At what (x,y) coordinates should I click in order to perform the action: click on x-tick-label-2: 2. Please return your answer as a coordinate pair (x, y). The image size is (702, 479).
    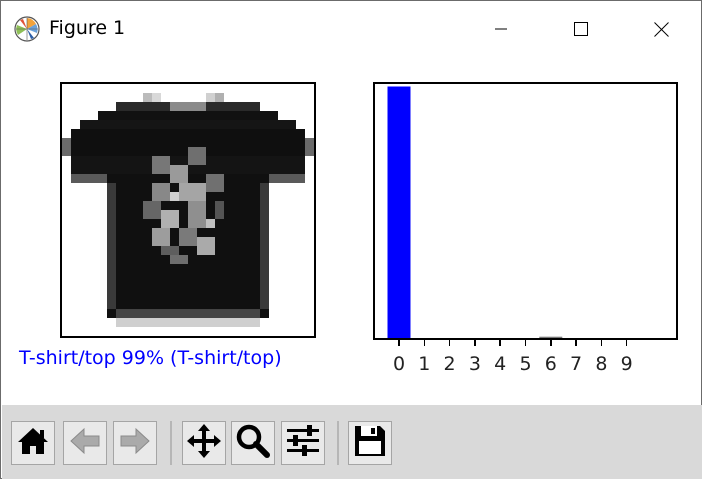
    Looking at the image, I should click on (449, 364).